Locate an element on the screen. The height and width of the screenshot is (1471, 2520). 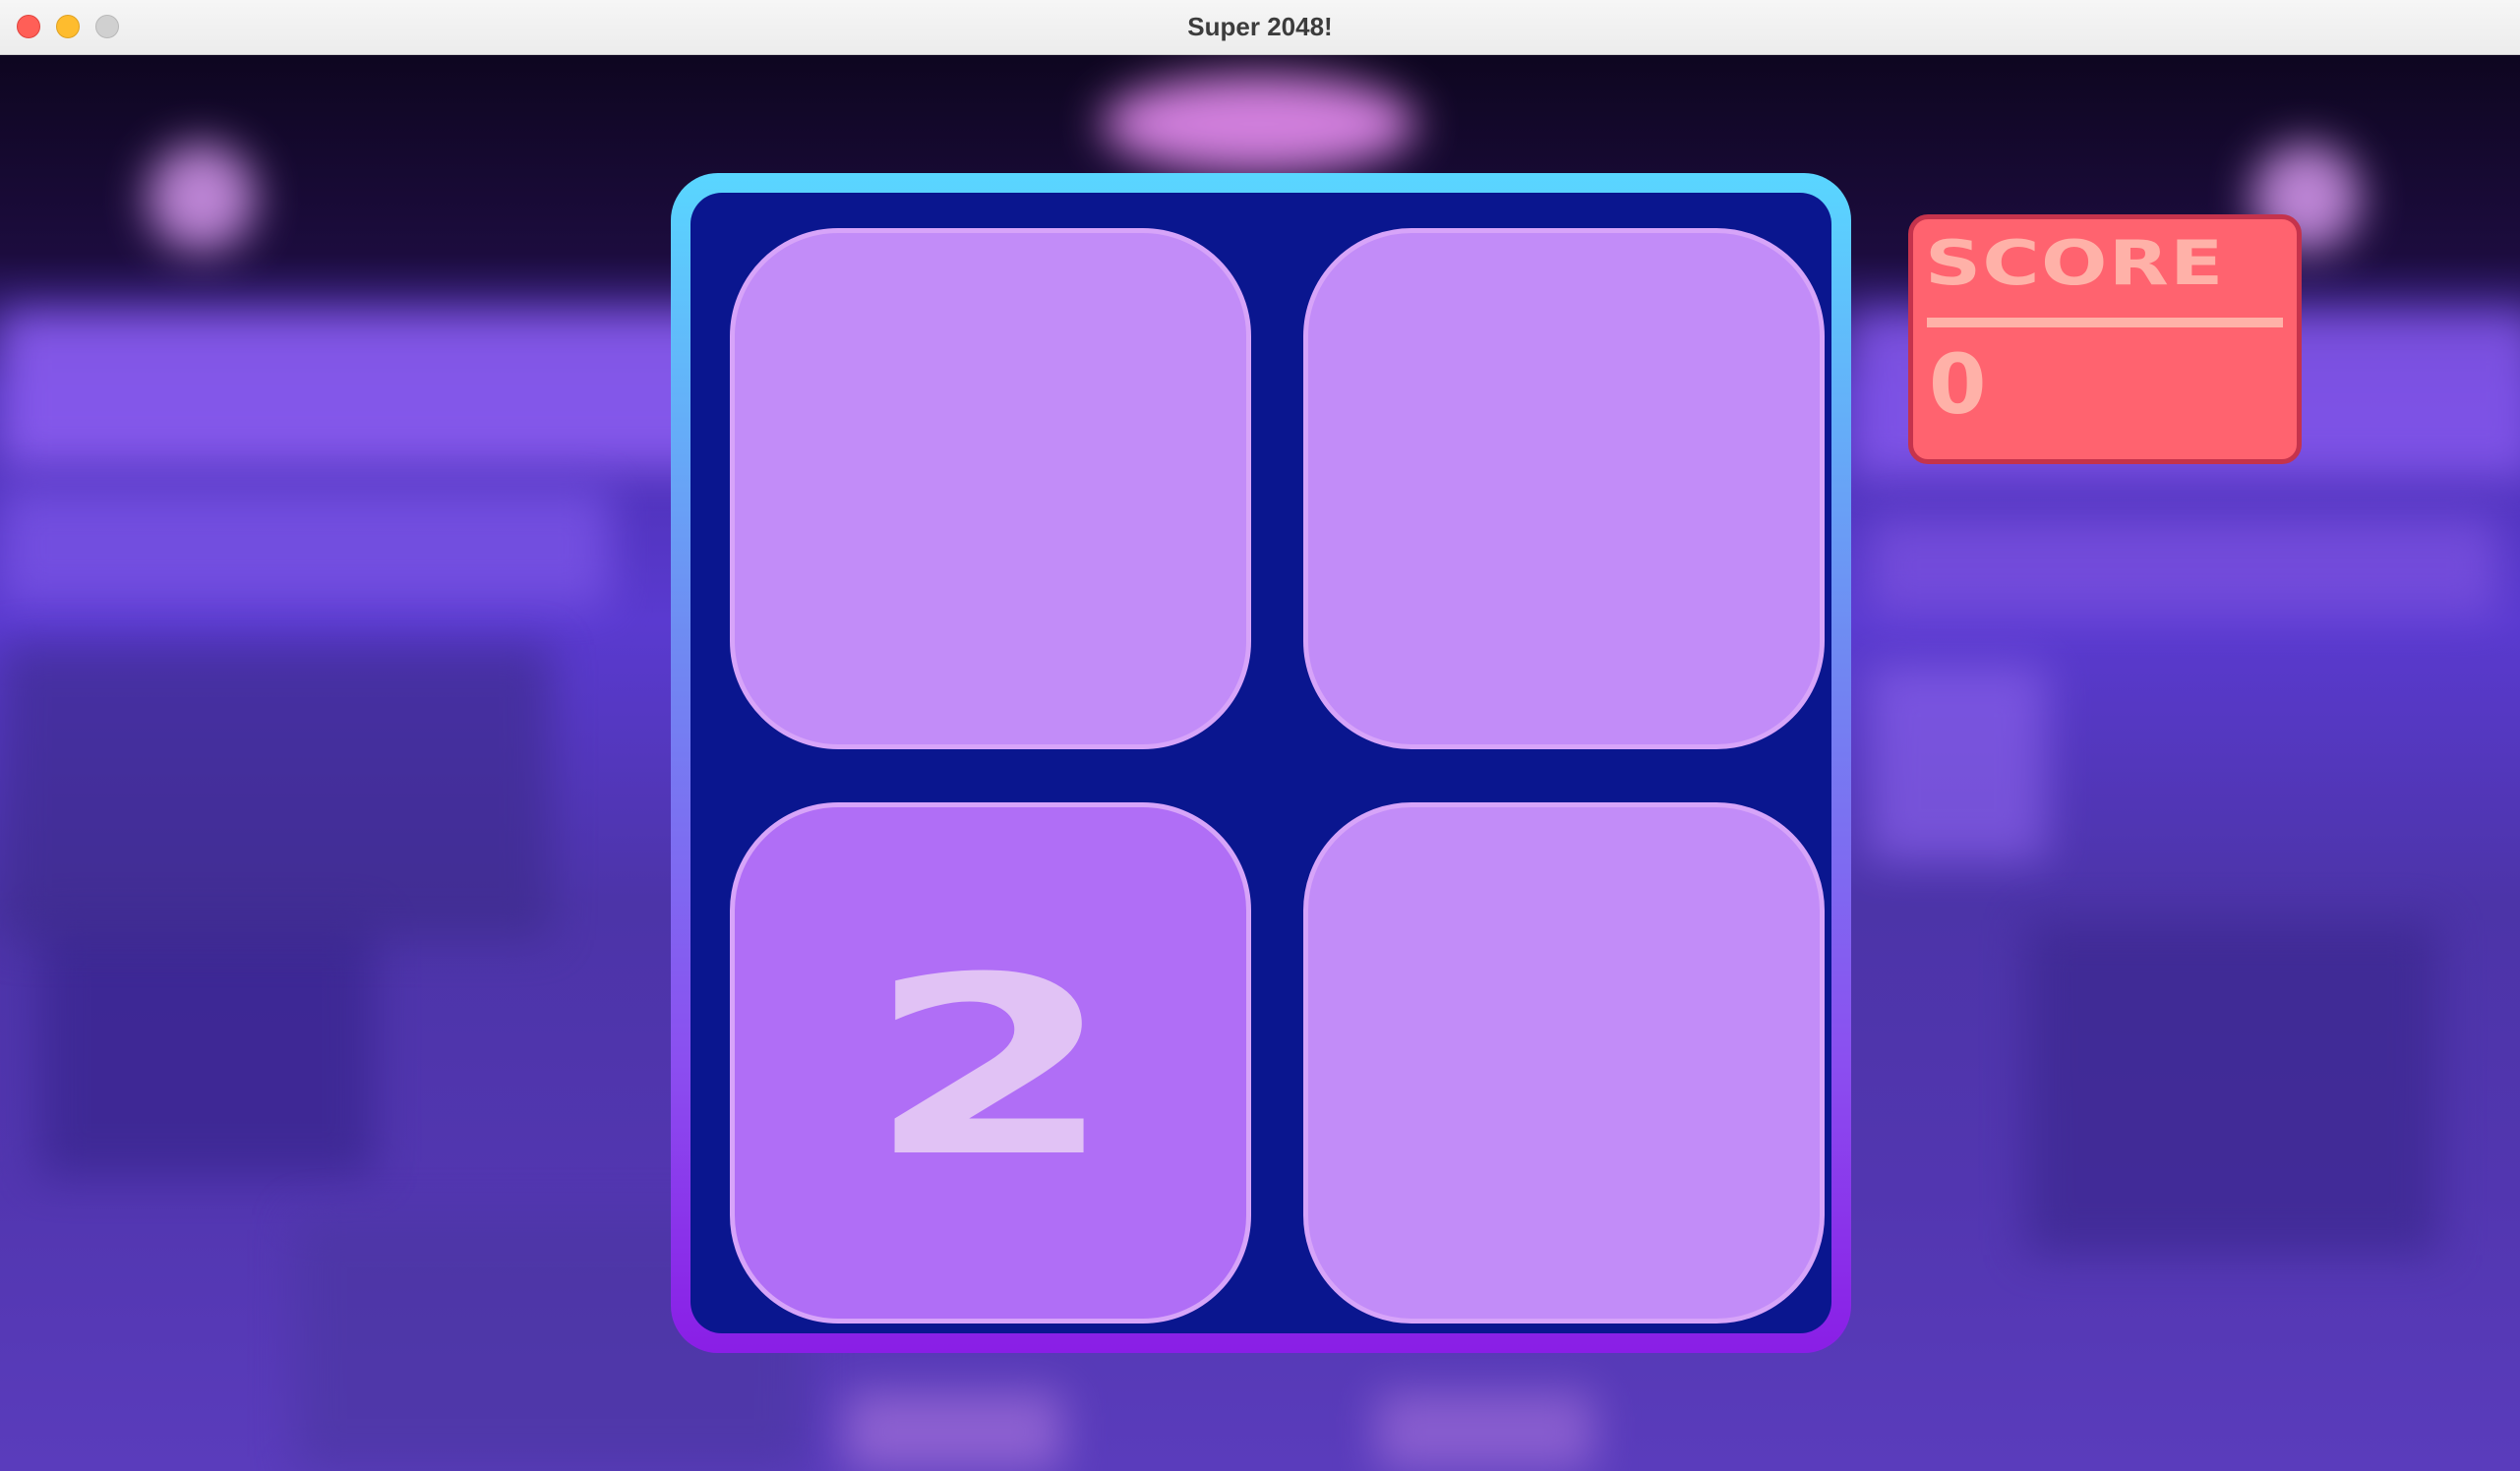
score-panel: SCORE 0 is located at coordinates (2105, 339).